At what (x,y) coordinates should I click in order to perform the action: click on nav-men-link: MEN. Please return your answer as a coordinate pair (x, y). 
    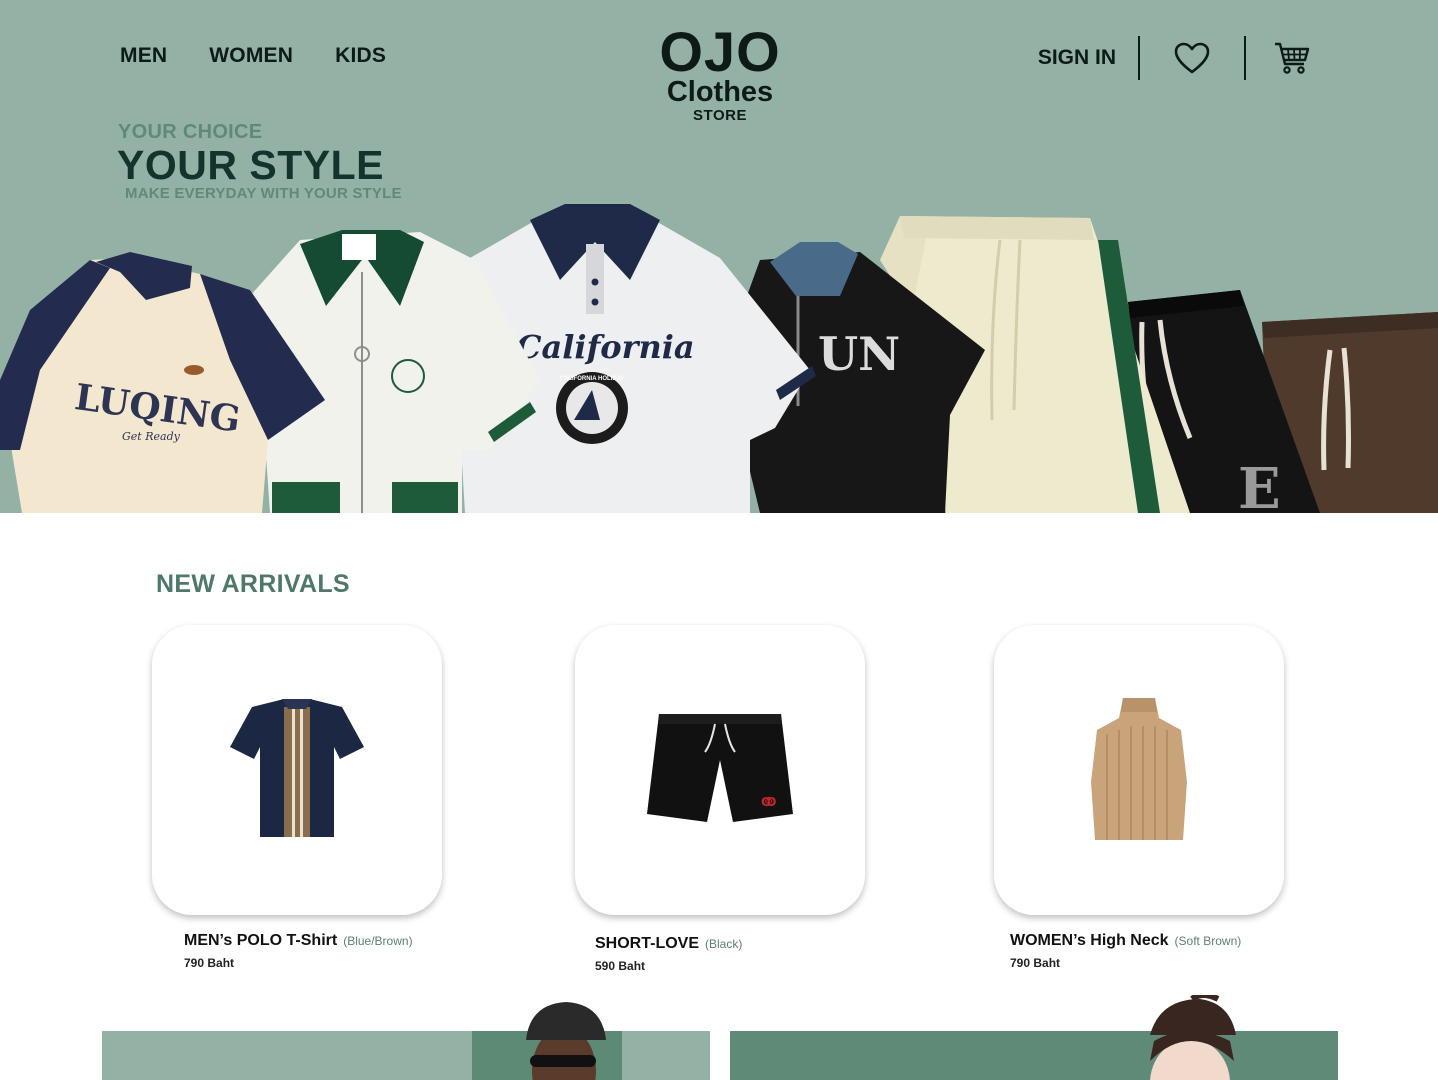
    Looking at the image, I should click on (143, 56).